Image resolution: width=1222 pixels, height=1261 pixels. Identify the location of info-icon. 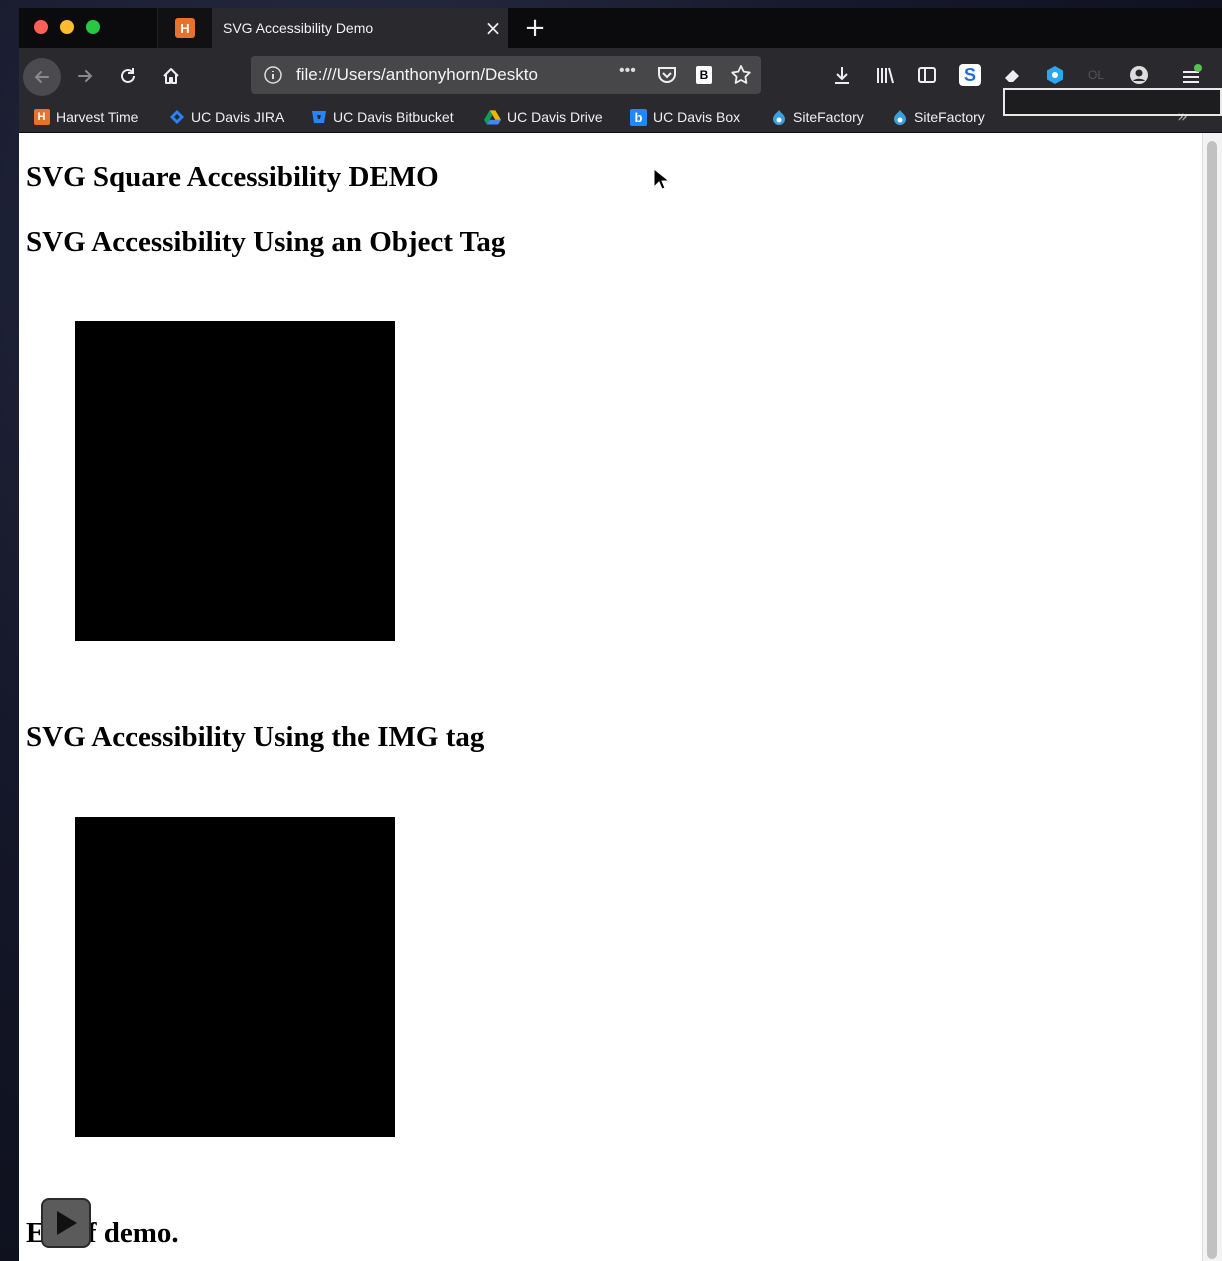
(273, 75).